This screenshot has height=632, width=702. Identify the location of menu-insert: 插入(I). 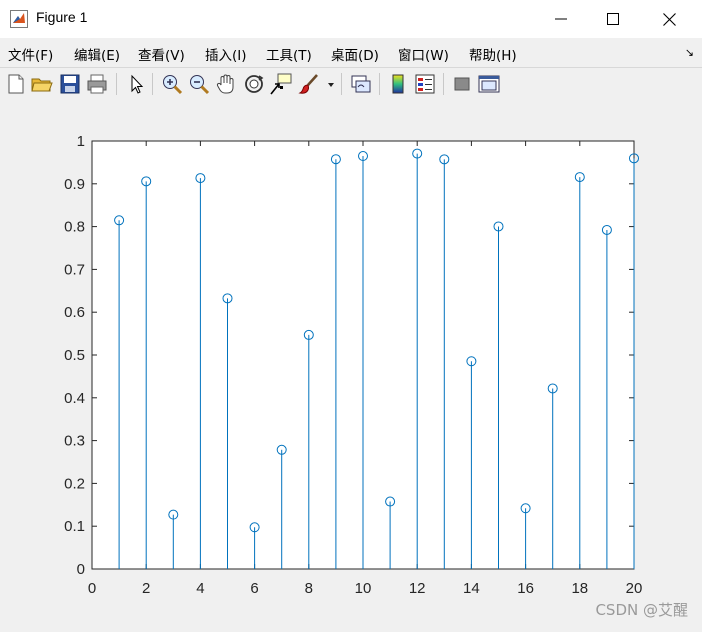
(226, 54).